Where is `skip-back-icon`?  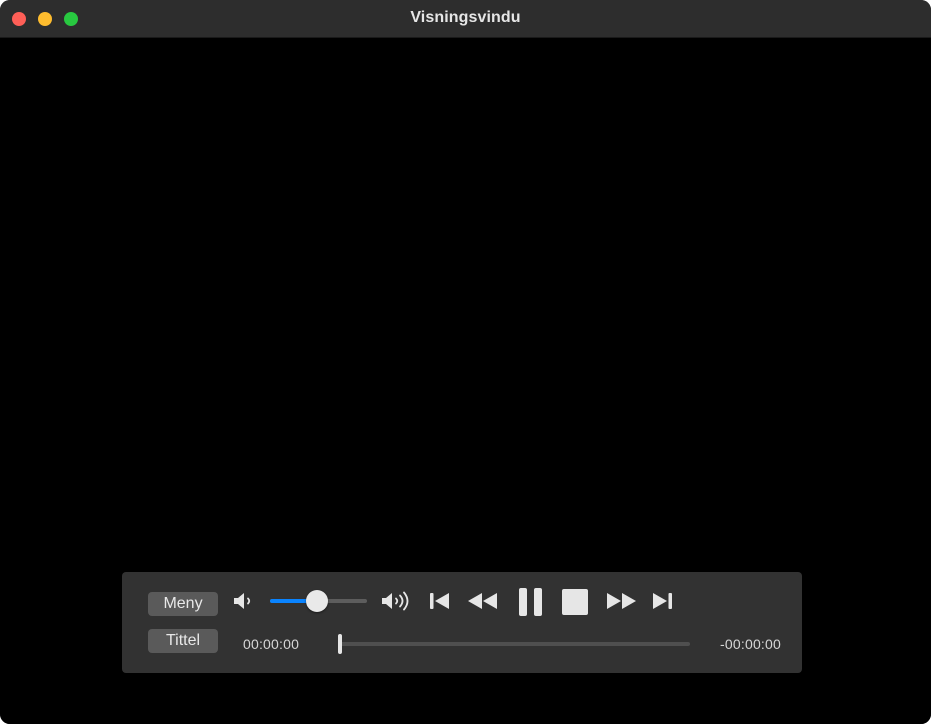 skip-back-icon is located at coordinates (440, 601).